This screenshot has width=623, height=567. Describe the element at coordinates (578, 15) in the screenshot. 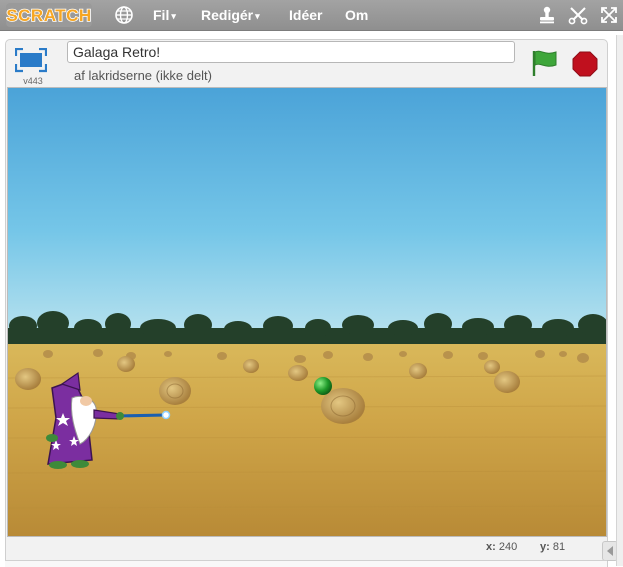

I see `scissors-icon` at that location.